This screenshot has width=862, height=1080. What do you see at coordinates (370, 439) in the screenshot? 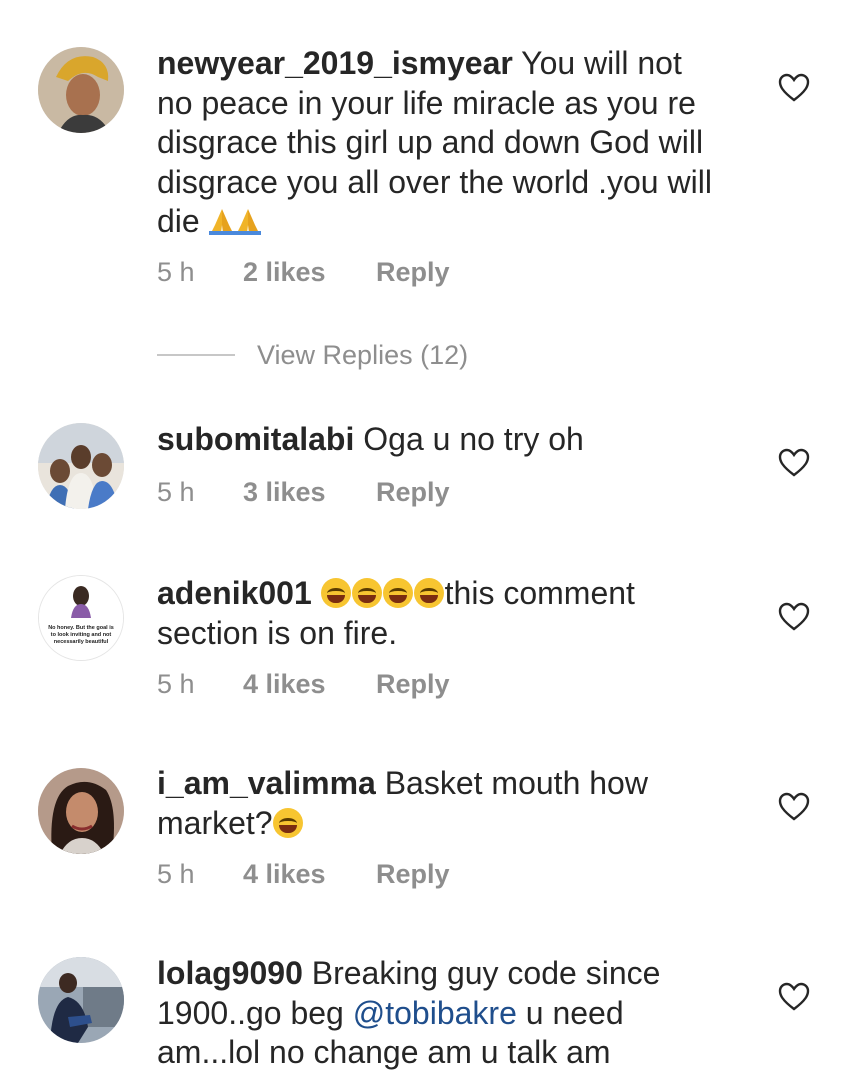
I see `comment-text: subomitalabi Oga u no try oh` at bounding box center [370, 439].